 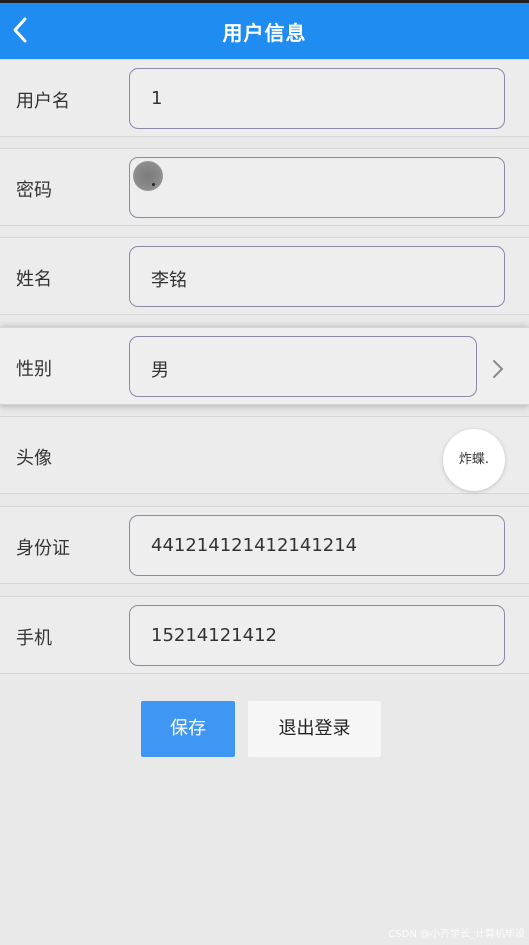 I want to click on chevron-right-icon, so click(x=498, y=369).